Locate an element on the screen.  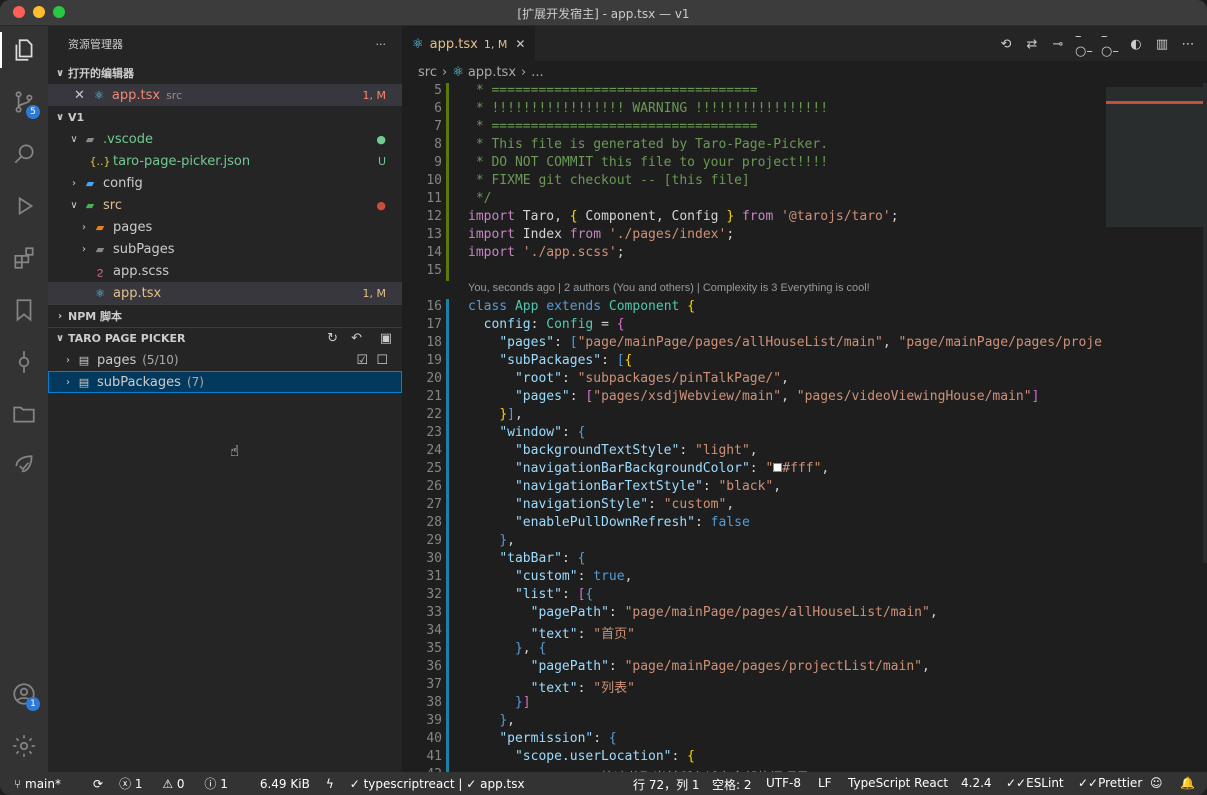
code-line: "subPackages": [{ is located at coordinates (550, 360).